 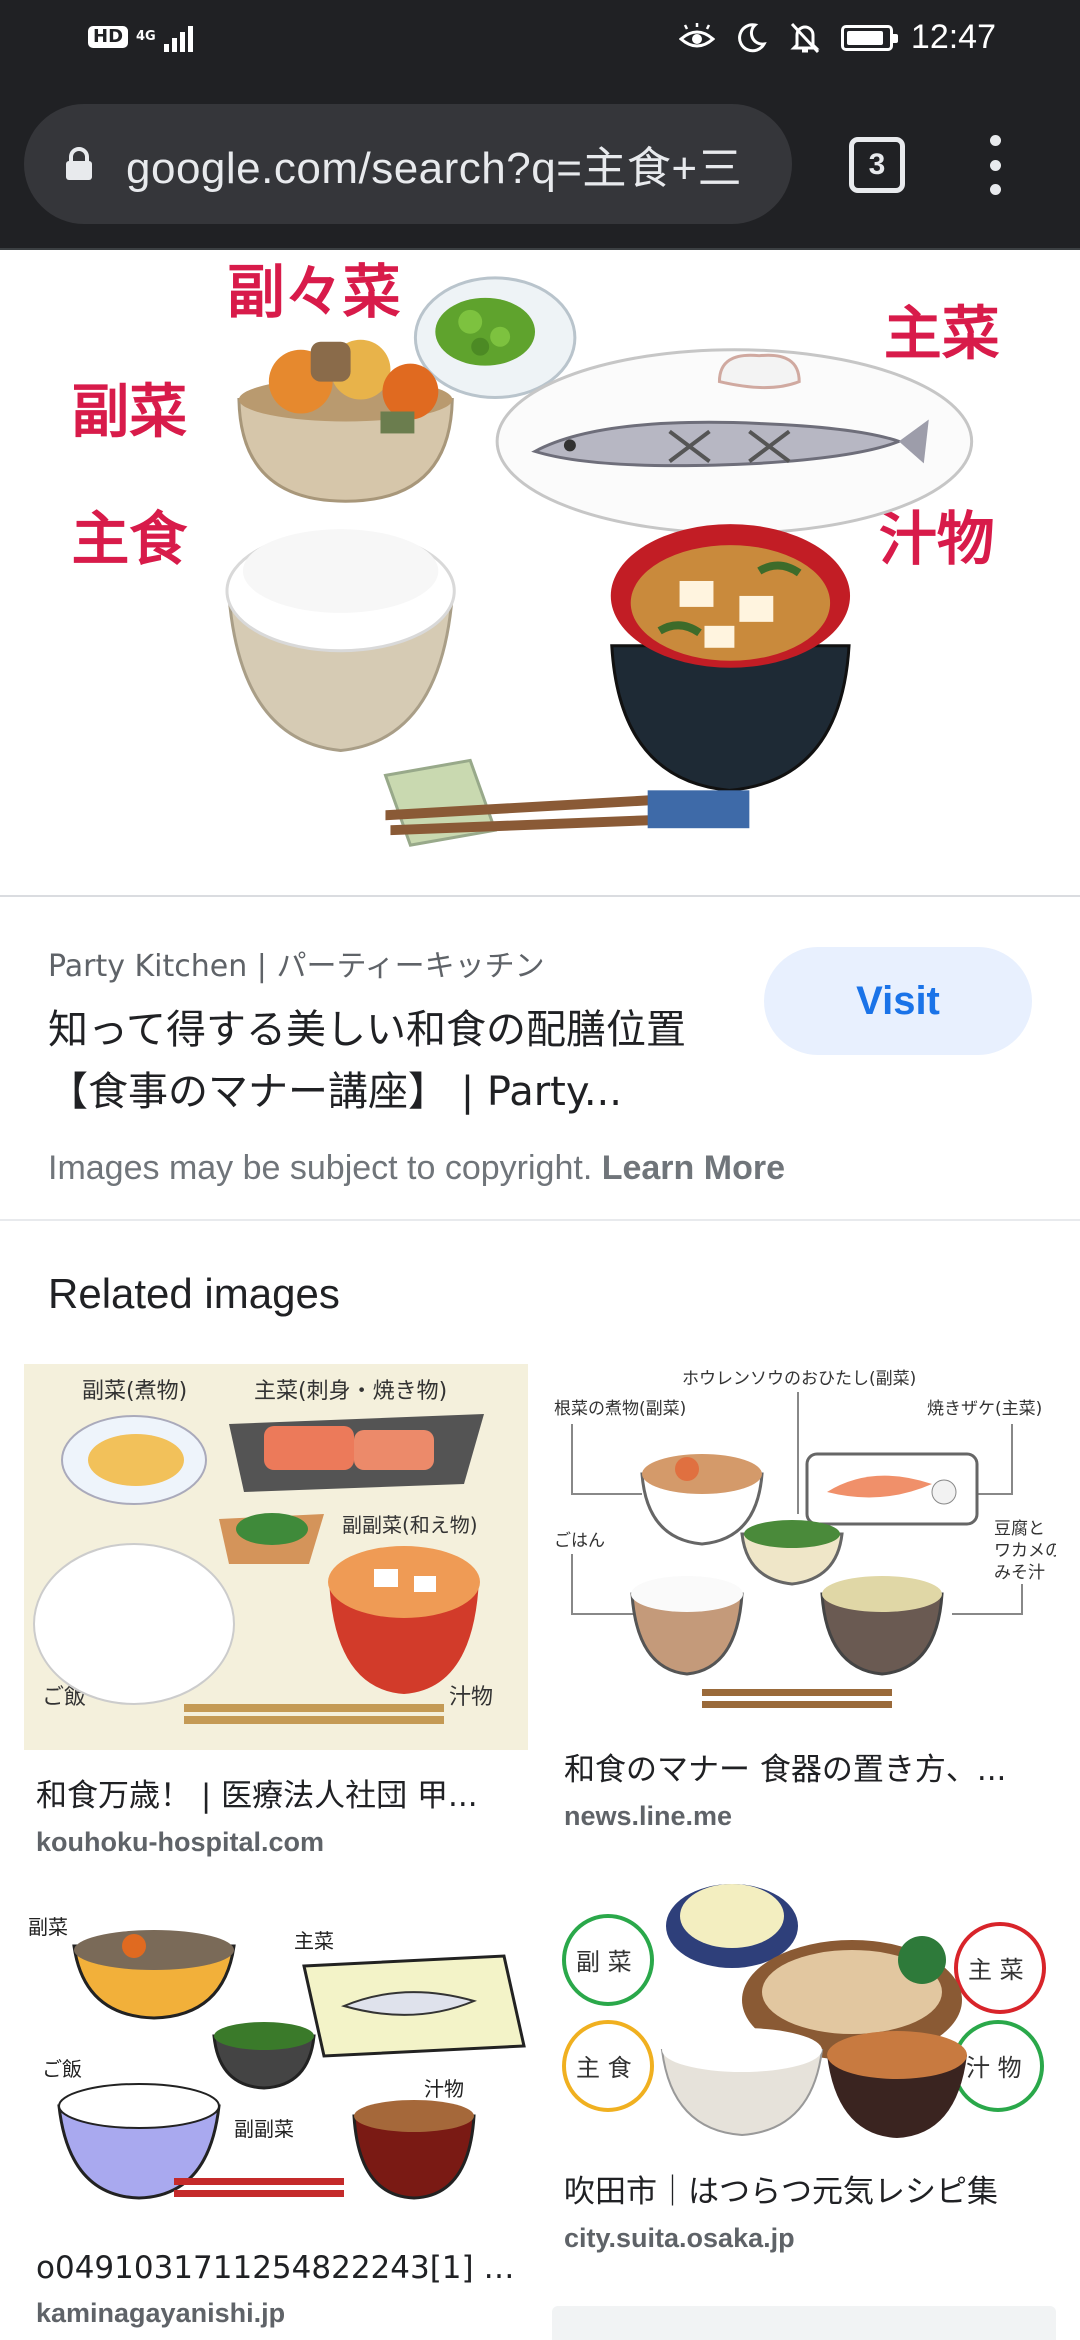 What do you see at coordinates (134, 1391) in the screenshot?
I see `svg-text: 副菜(煮物)` at bounding box center [134, 1391].